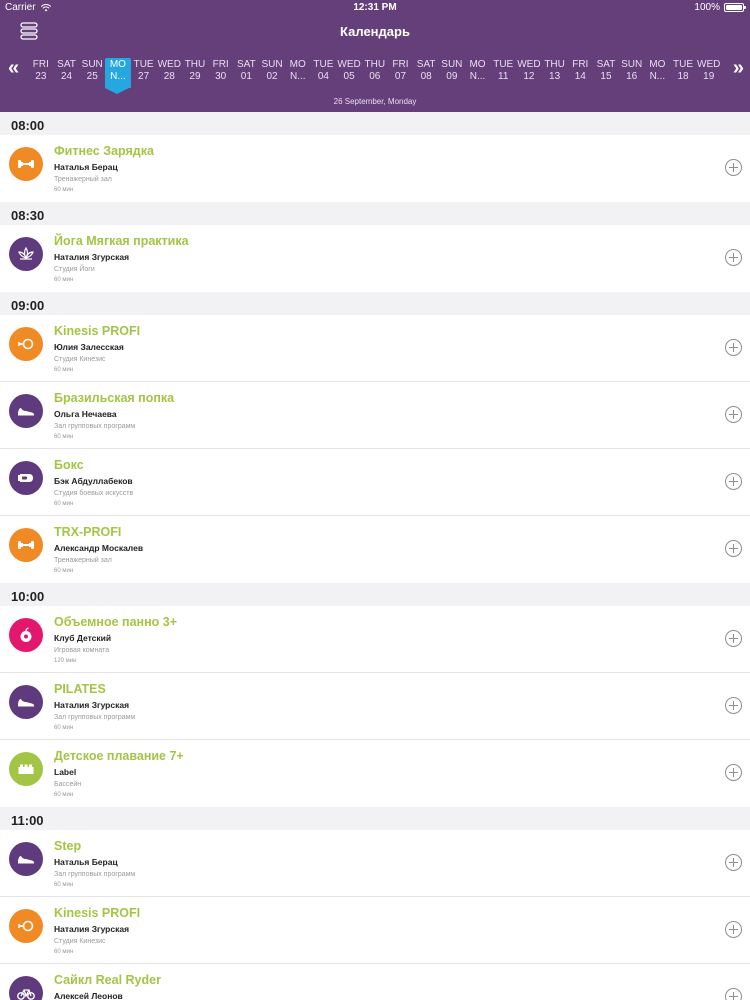 Image resolution: width=750 pixels, height=1000 pixels. I want to click on event-room: Студия боевых искусств, so click(94, 493).